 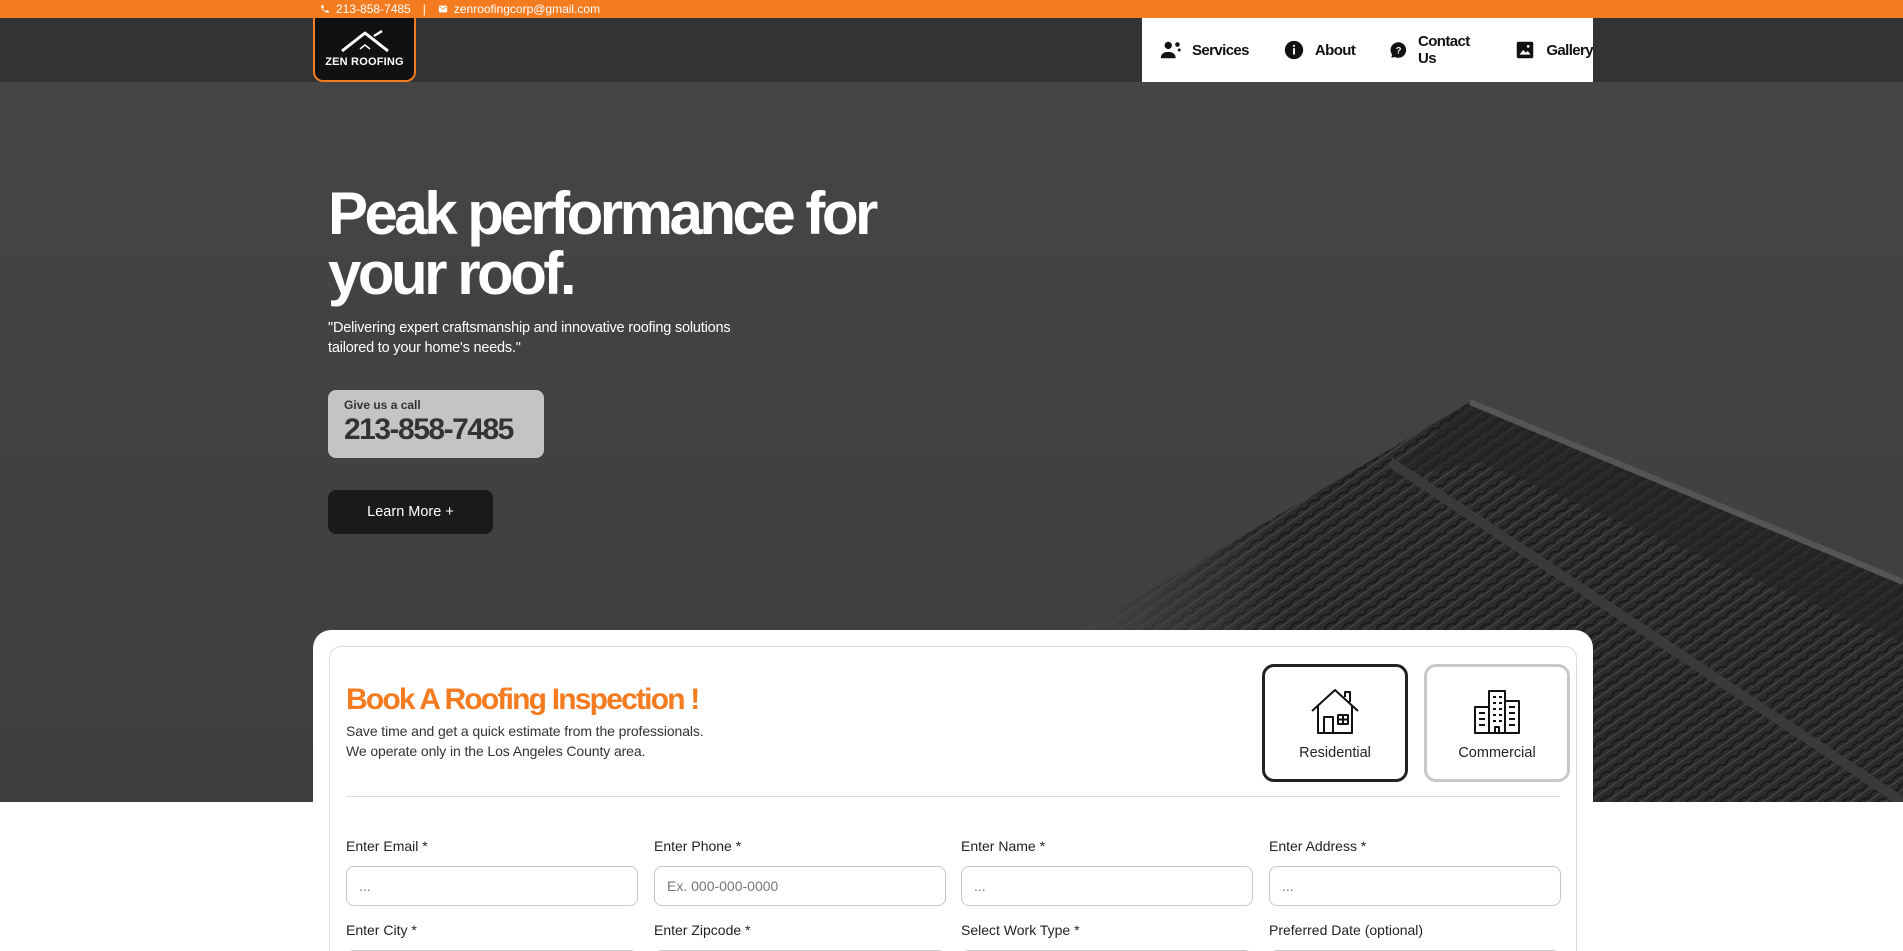 I want to click on work-type-field-label: Select Work Type *, so click(x=1020, y=930).